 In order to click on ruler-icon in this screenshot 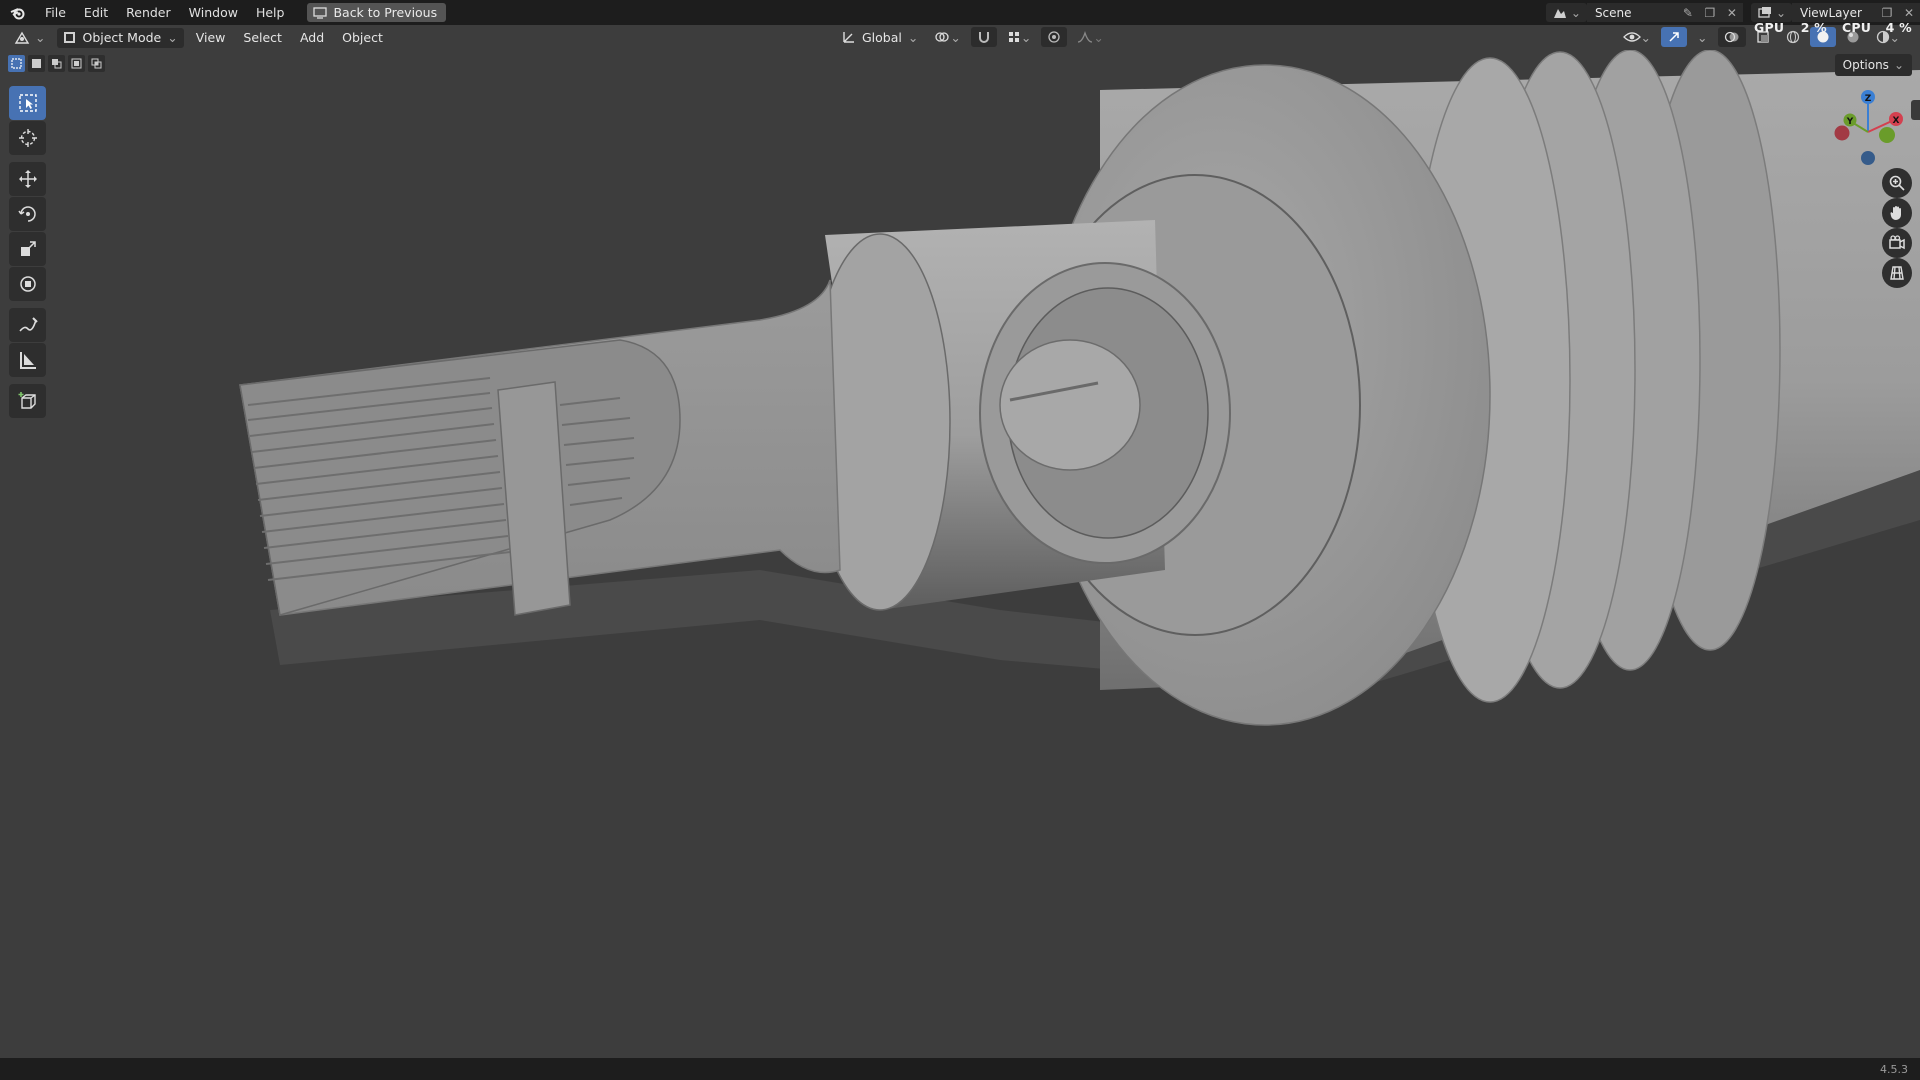, I will do `click(27, 360)`.